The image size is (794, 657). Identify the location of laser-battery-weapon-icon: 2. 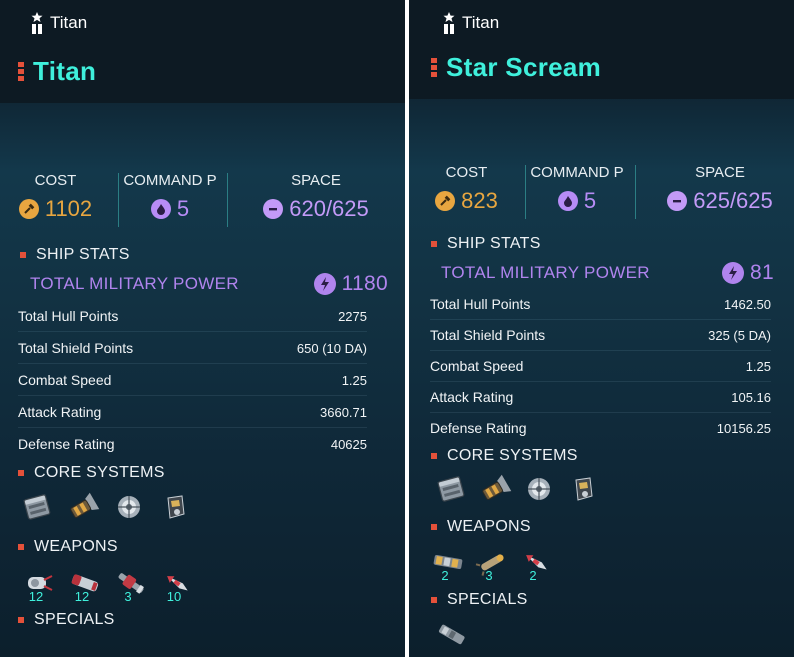
(451, 565).